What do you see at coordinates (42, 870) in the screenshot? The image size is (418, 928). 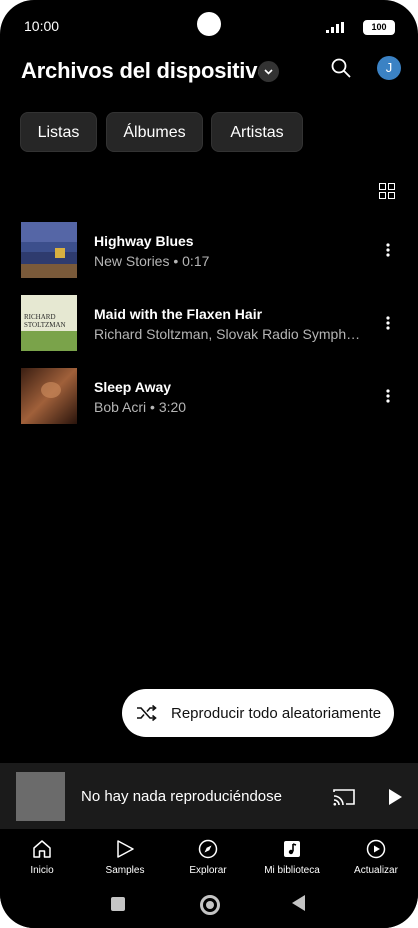 I see `nav-label: Inicio` at bounding box center [42, 870].